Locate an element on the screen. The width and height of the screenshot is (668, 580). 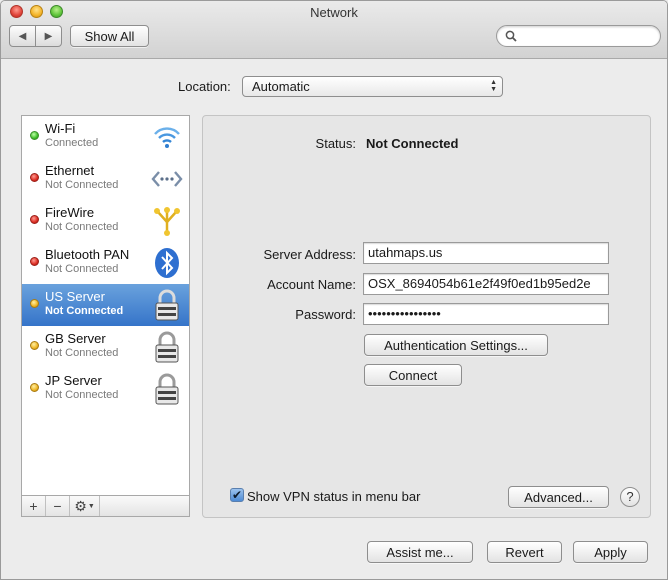
location-value: Automatic is located at coordinates (281, 86).